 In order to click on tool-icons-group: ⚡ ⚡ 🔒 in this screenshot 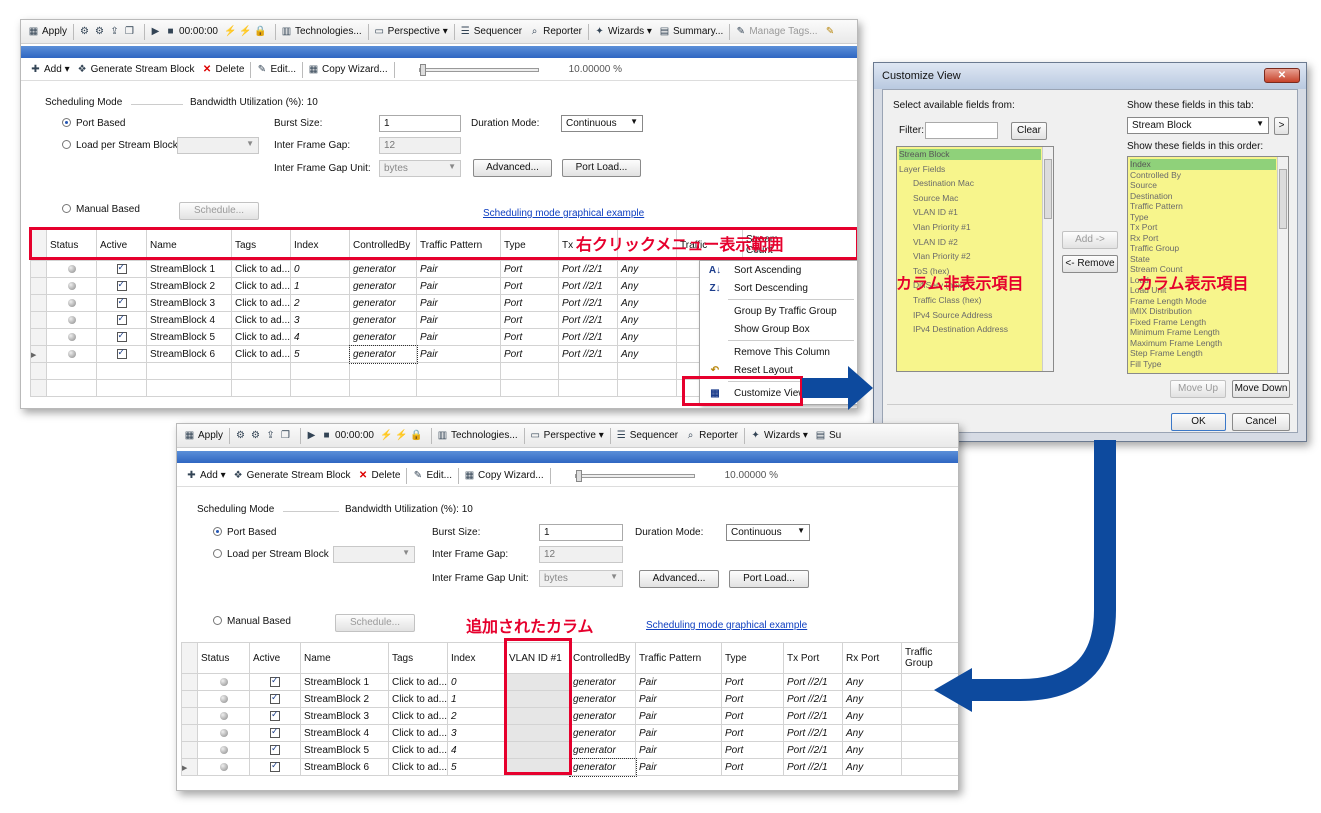, I will do `click(246, 31)`.